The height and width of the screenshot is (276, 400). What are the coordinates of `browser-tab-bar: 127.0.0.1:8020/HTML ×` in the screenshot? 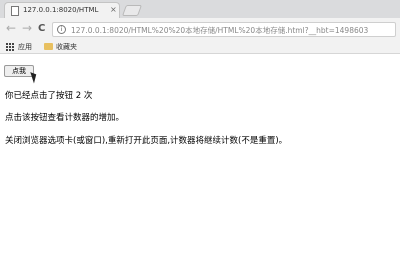 It's located at (200, 9).